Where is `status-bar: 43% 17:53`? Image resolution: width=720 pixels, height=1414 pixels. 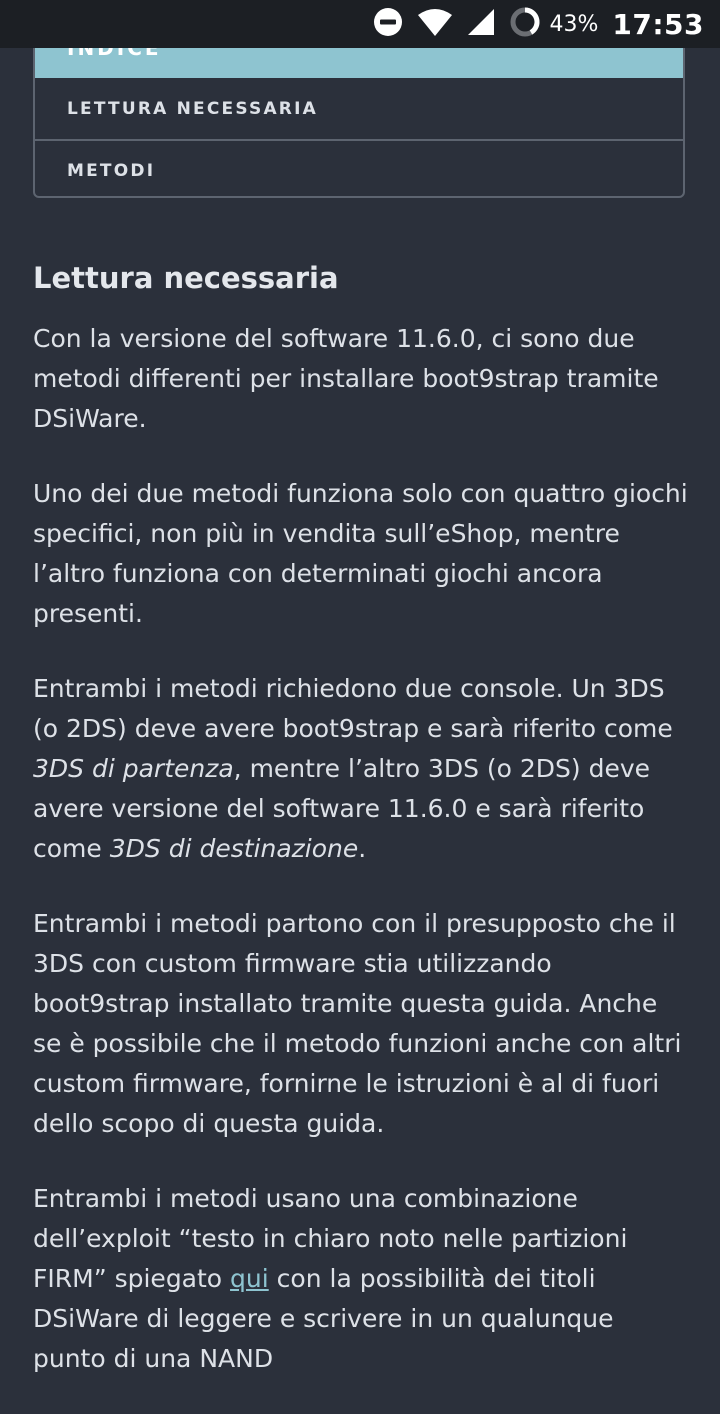 status-bar: 43% 17:53 is located at coordinates (360, 24).